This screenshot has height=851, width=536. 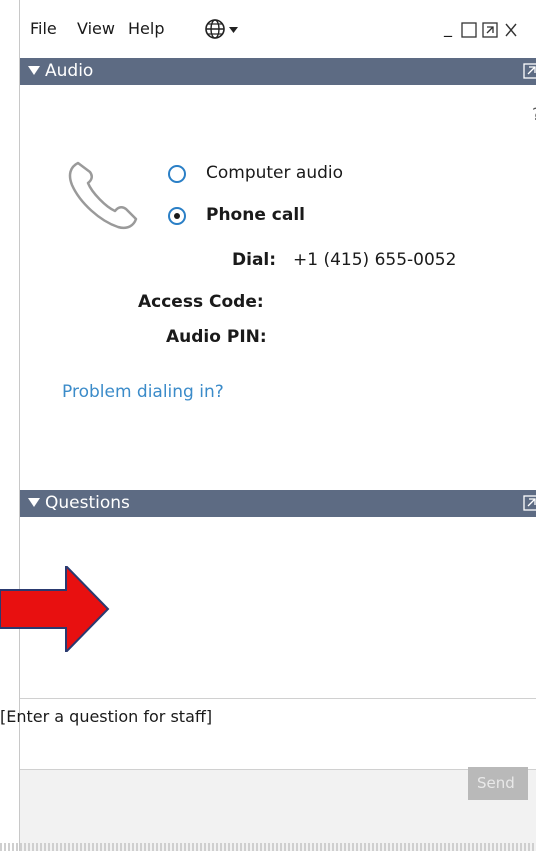 What do you see at coordinates (268, 847) in the screenshot?
I see `resize-edge` at bounding box center [268, 847].